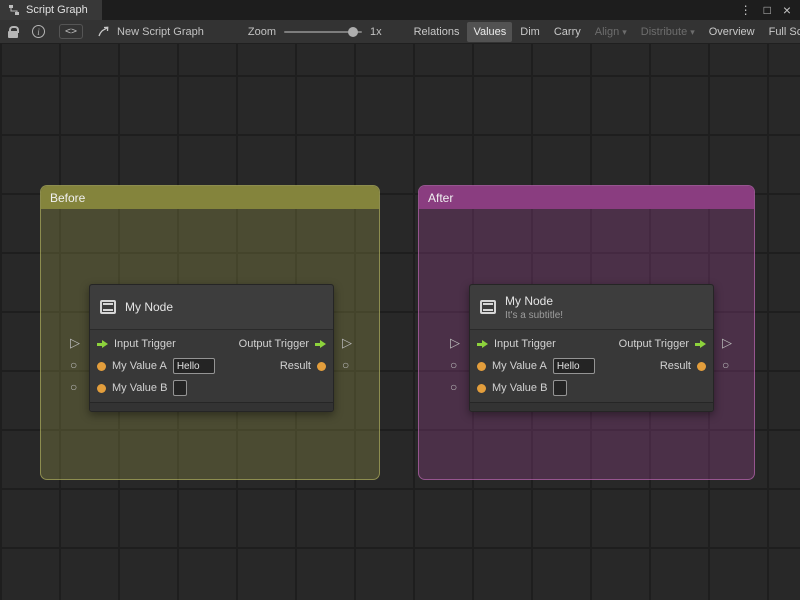 The image size is (800, 600). Describe the element at coordinates (732, 32) in the screenshot. I see `overview-button: Overview` at that location.